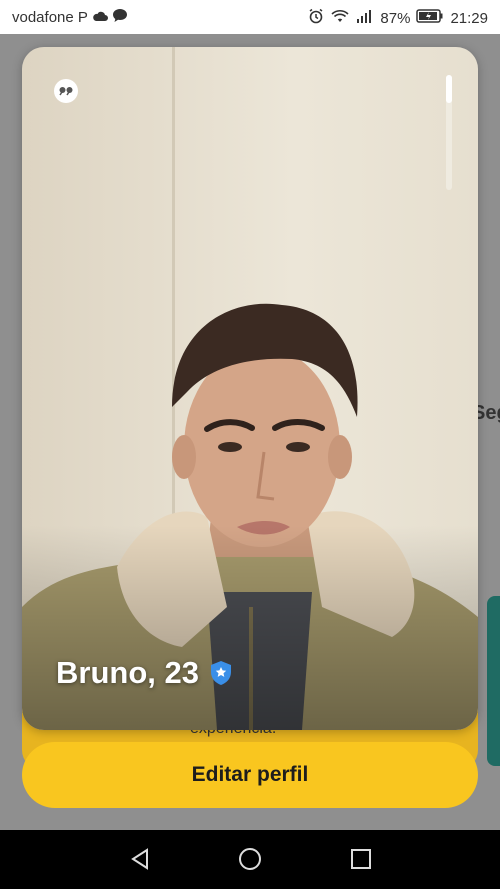 This screenshot has width=500, height=889. Describe the element at coordinates (449, 132) in the screenshot. I see `photo-progress-track` at that location.